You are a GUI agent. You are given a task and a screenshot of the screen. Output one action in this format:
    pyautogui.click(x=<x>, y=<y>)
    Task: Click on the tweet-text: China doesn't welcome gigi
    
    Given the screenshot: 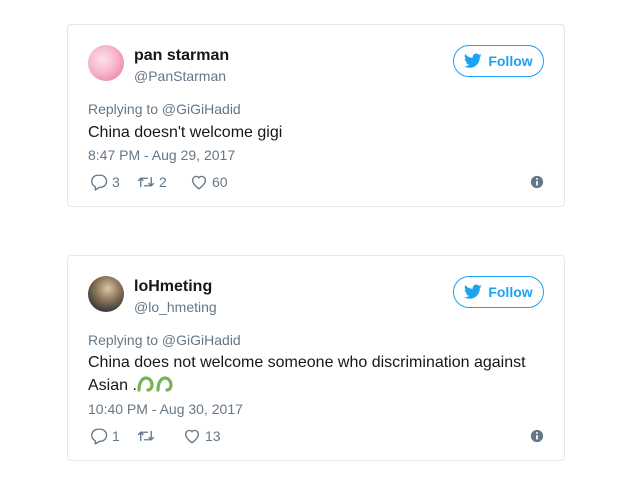 What is the action you would take?
    pyautogui.click(x=185, y=132)
    